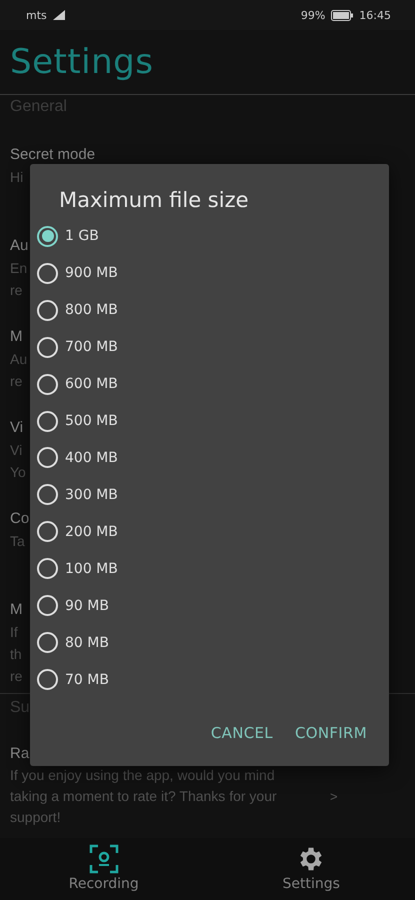  I want to click on cancel-button: CANCEL, so click(241, 733).